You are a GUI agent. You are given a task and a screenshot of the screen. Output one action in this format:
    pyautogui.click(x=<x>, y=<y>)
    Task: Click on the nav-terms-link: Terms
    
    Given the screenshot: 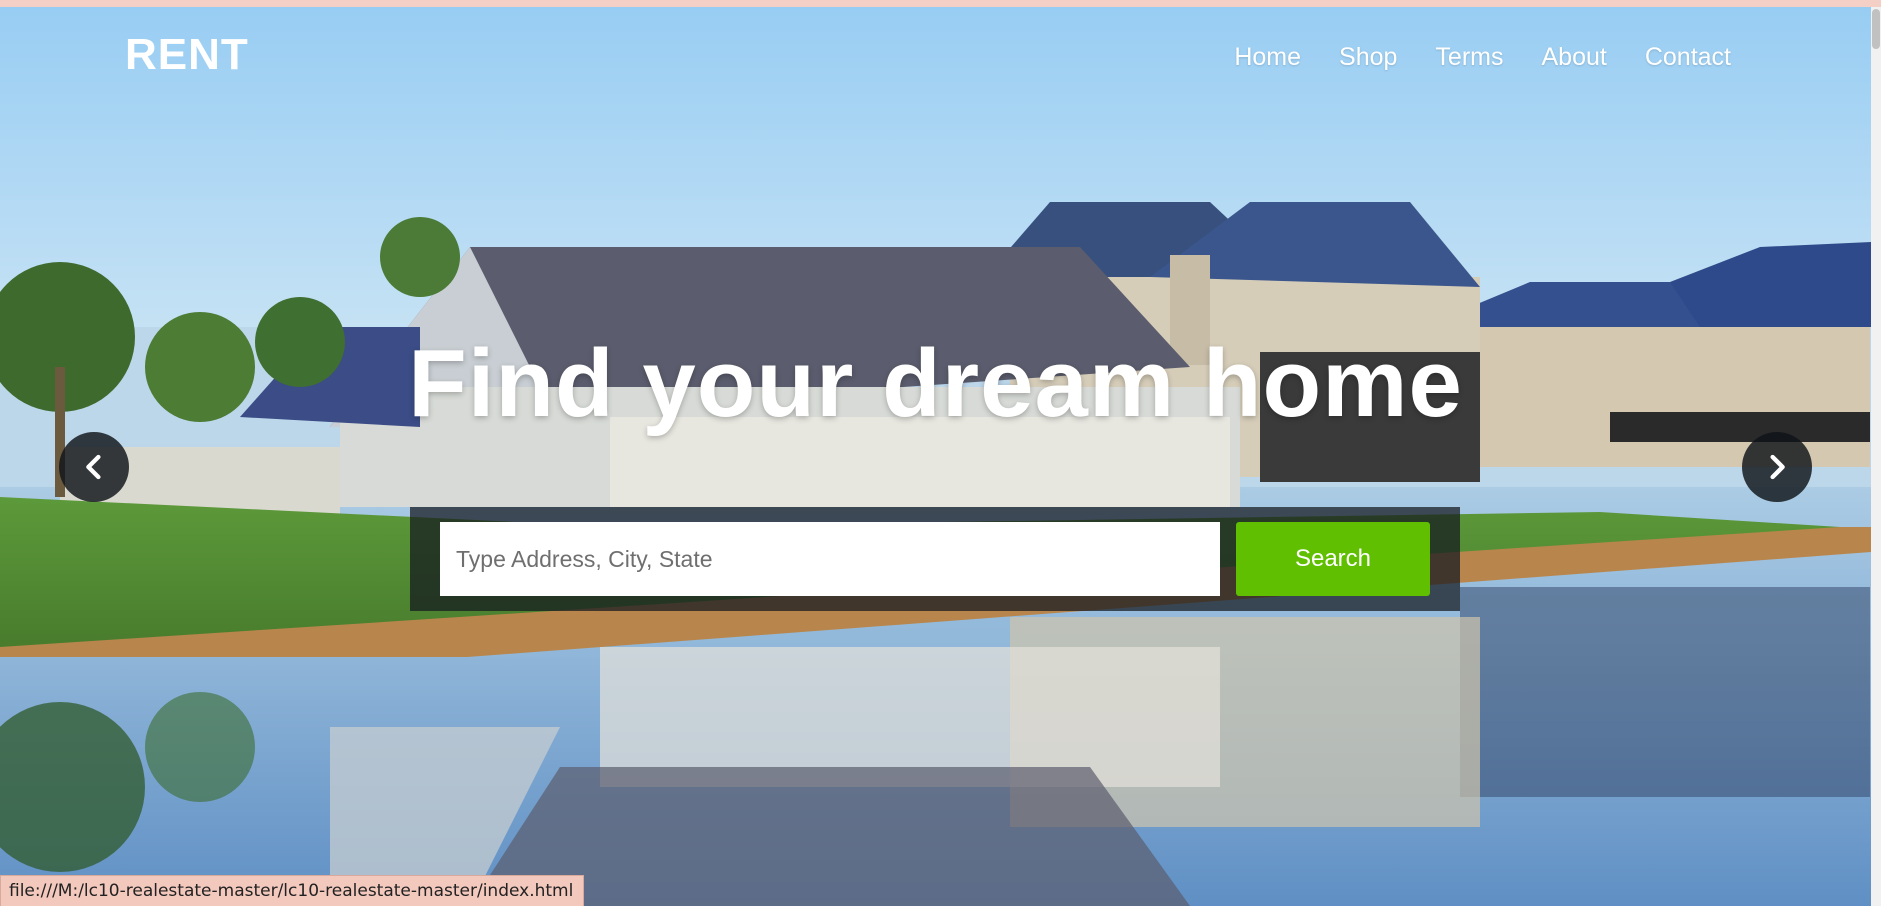 What is the action you would take?
    pyautogui.click(x=1469, y=57)
    